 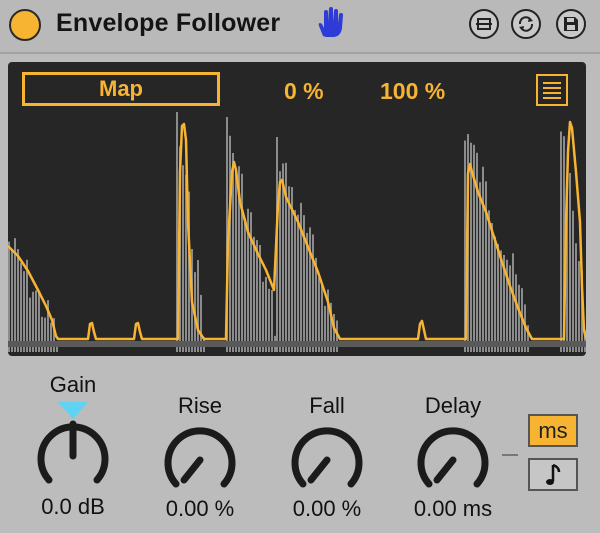 I want to click on max-range-value: 100 %, so click(x=412, y=91).